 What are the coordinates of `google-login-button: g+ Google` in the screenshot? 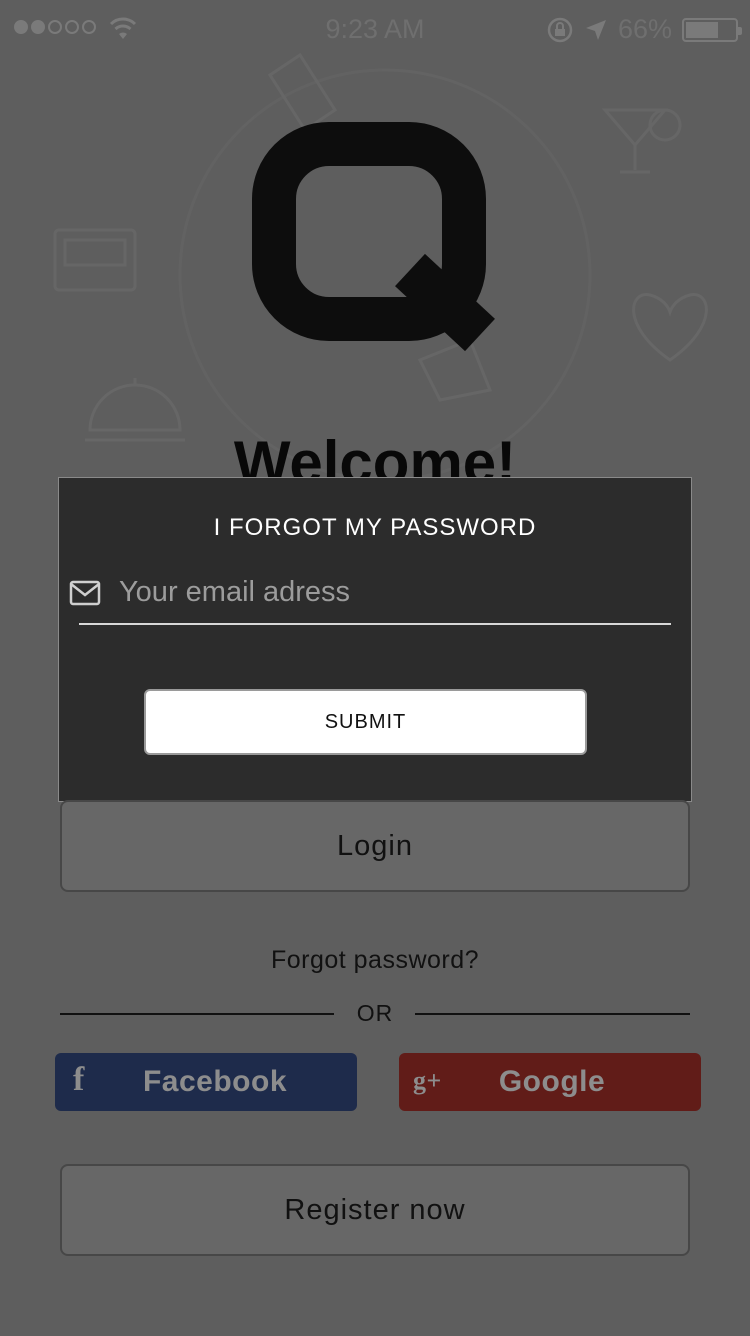 It's located at (550, 1082).